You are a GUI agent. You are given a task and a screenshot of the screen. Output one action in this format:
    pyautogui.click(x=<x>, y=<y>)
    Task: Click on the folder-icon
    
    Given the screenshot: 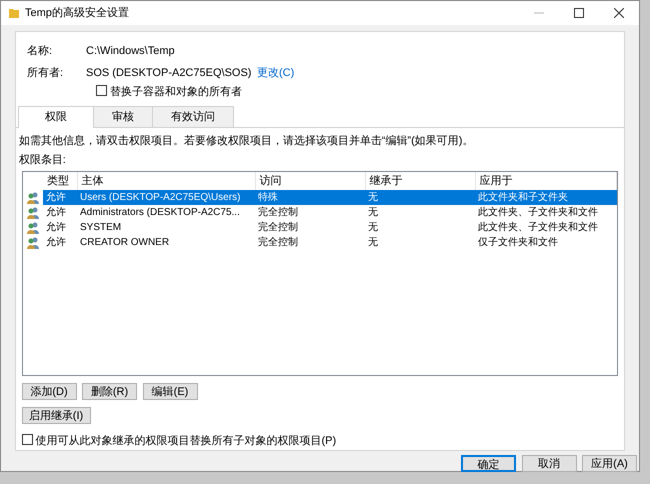 What is the action you would take?
    pyautogui.click(x=14, y=13)
    